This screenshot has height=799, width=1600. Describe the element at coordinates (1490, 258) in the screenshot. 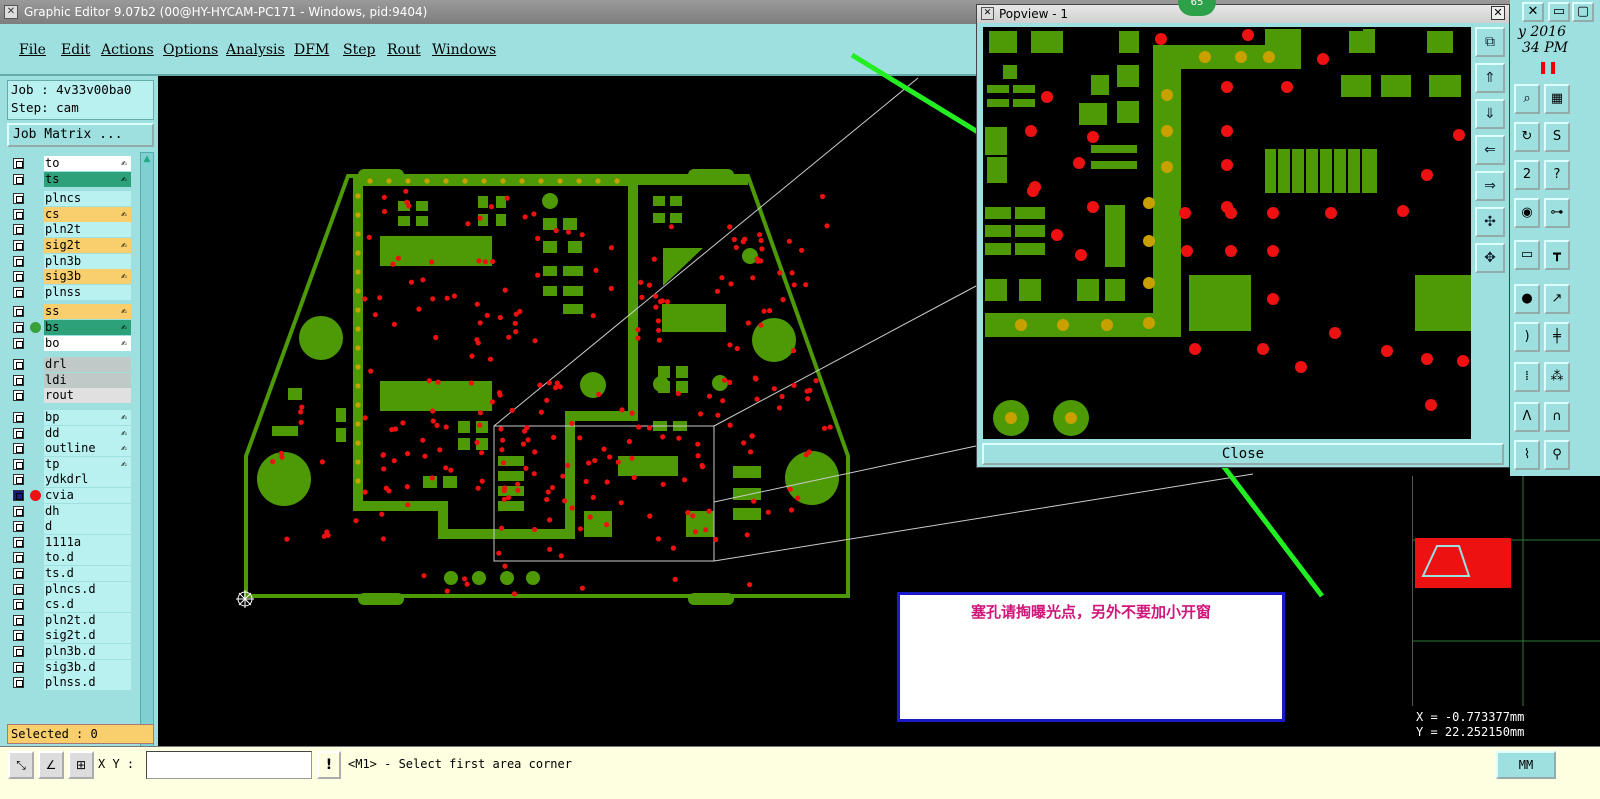

I see `pop-zoom-out-icon: ✥` at that location.